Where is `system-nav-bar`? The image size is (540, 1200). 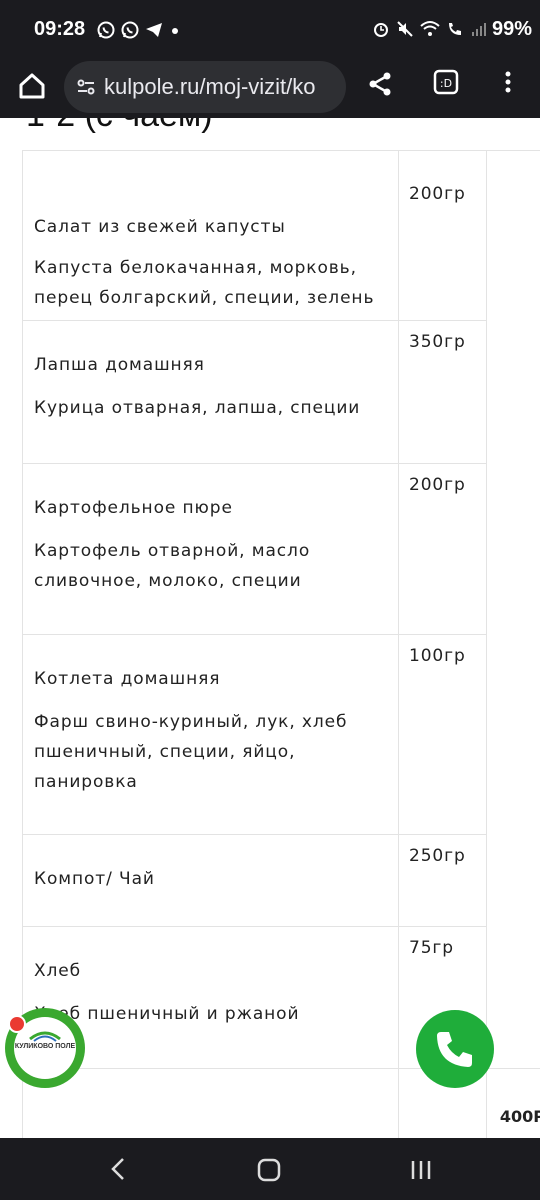
system-nav-bar is located at coordinates (270, 1169).